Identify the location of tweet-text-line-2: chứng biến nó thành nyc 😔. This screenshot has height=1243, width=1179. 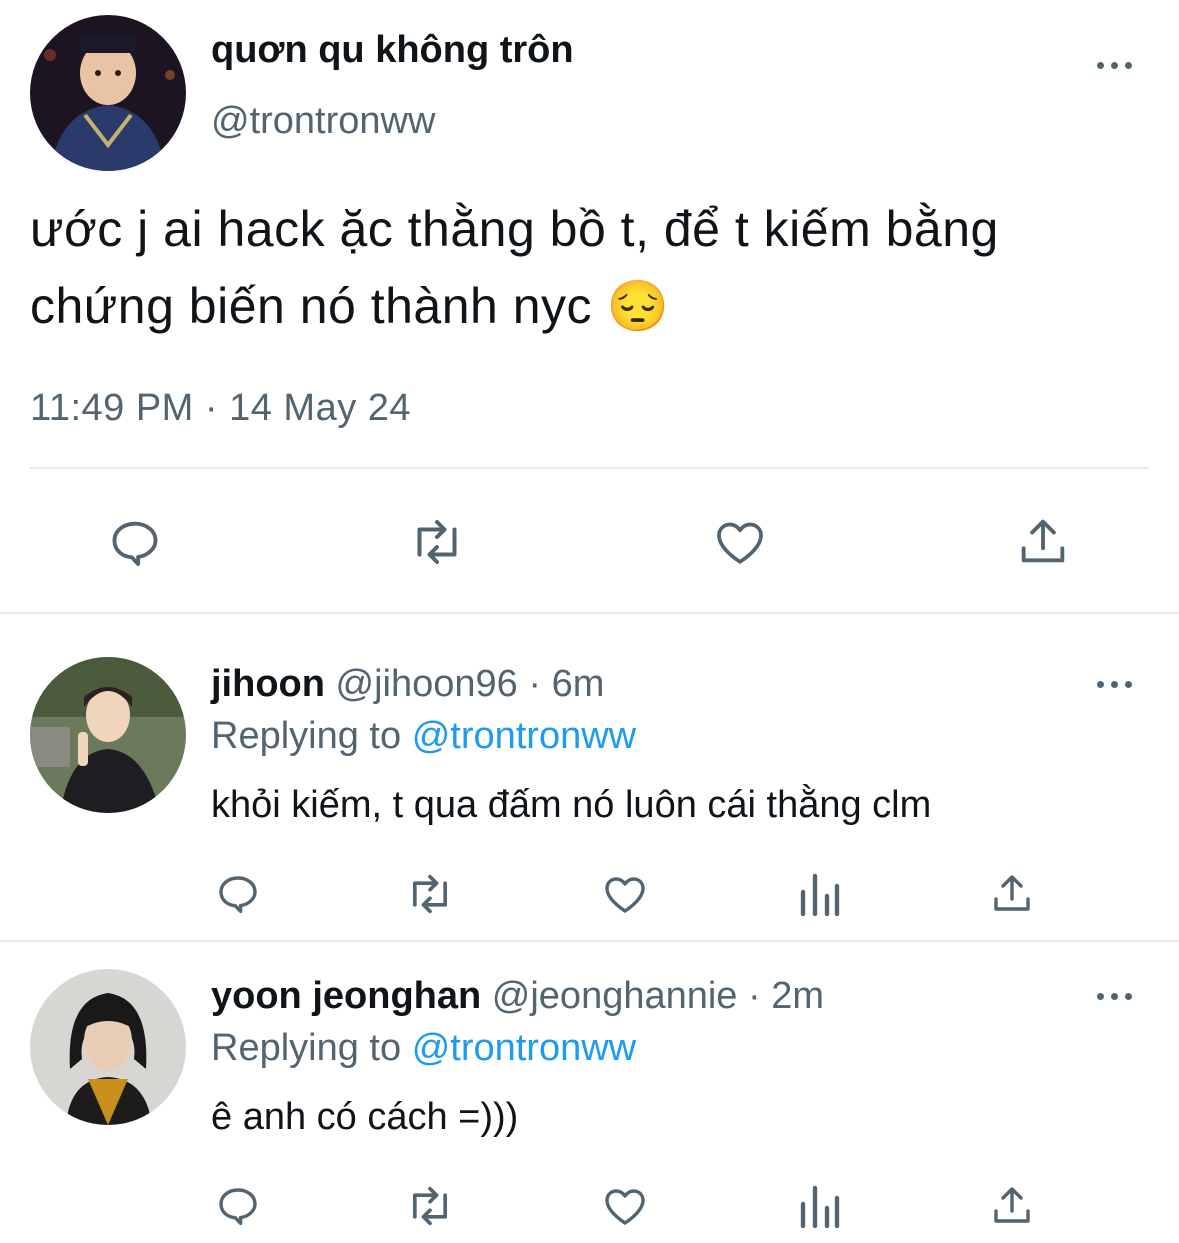
(349, 306).